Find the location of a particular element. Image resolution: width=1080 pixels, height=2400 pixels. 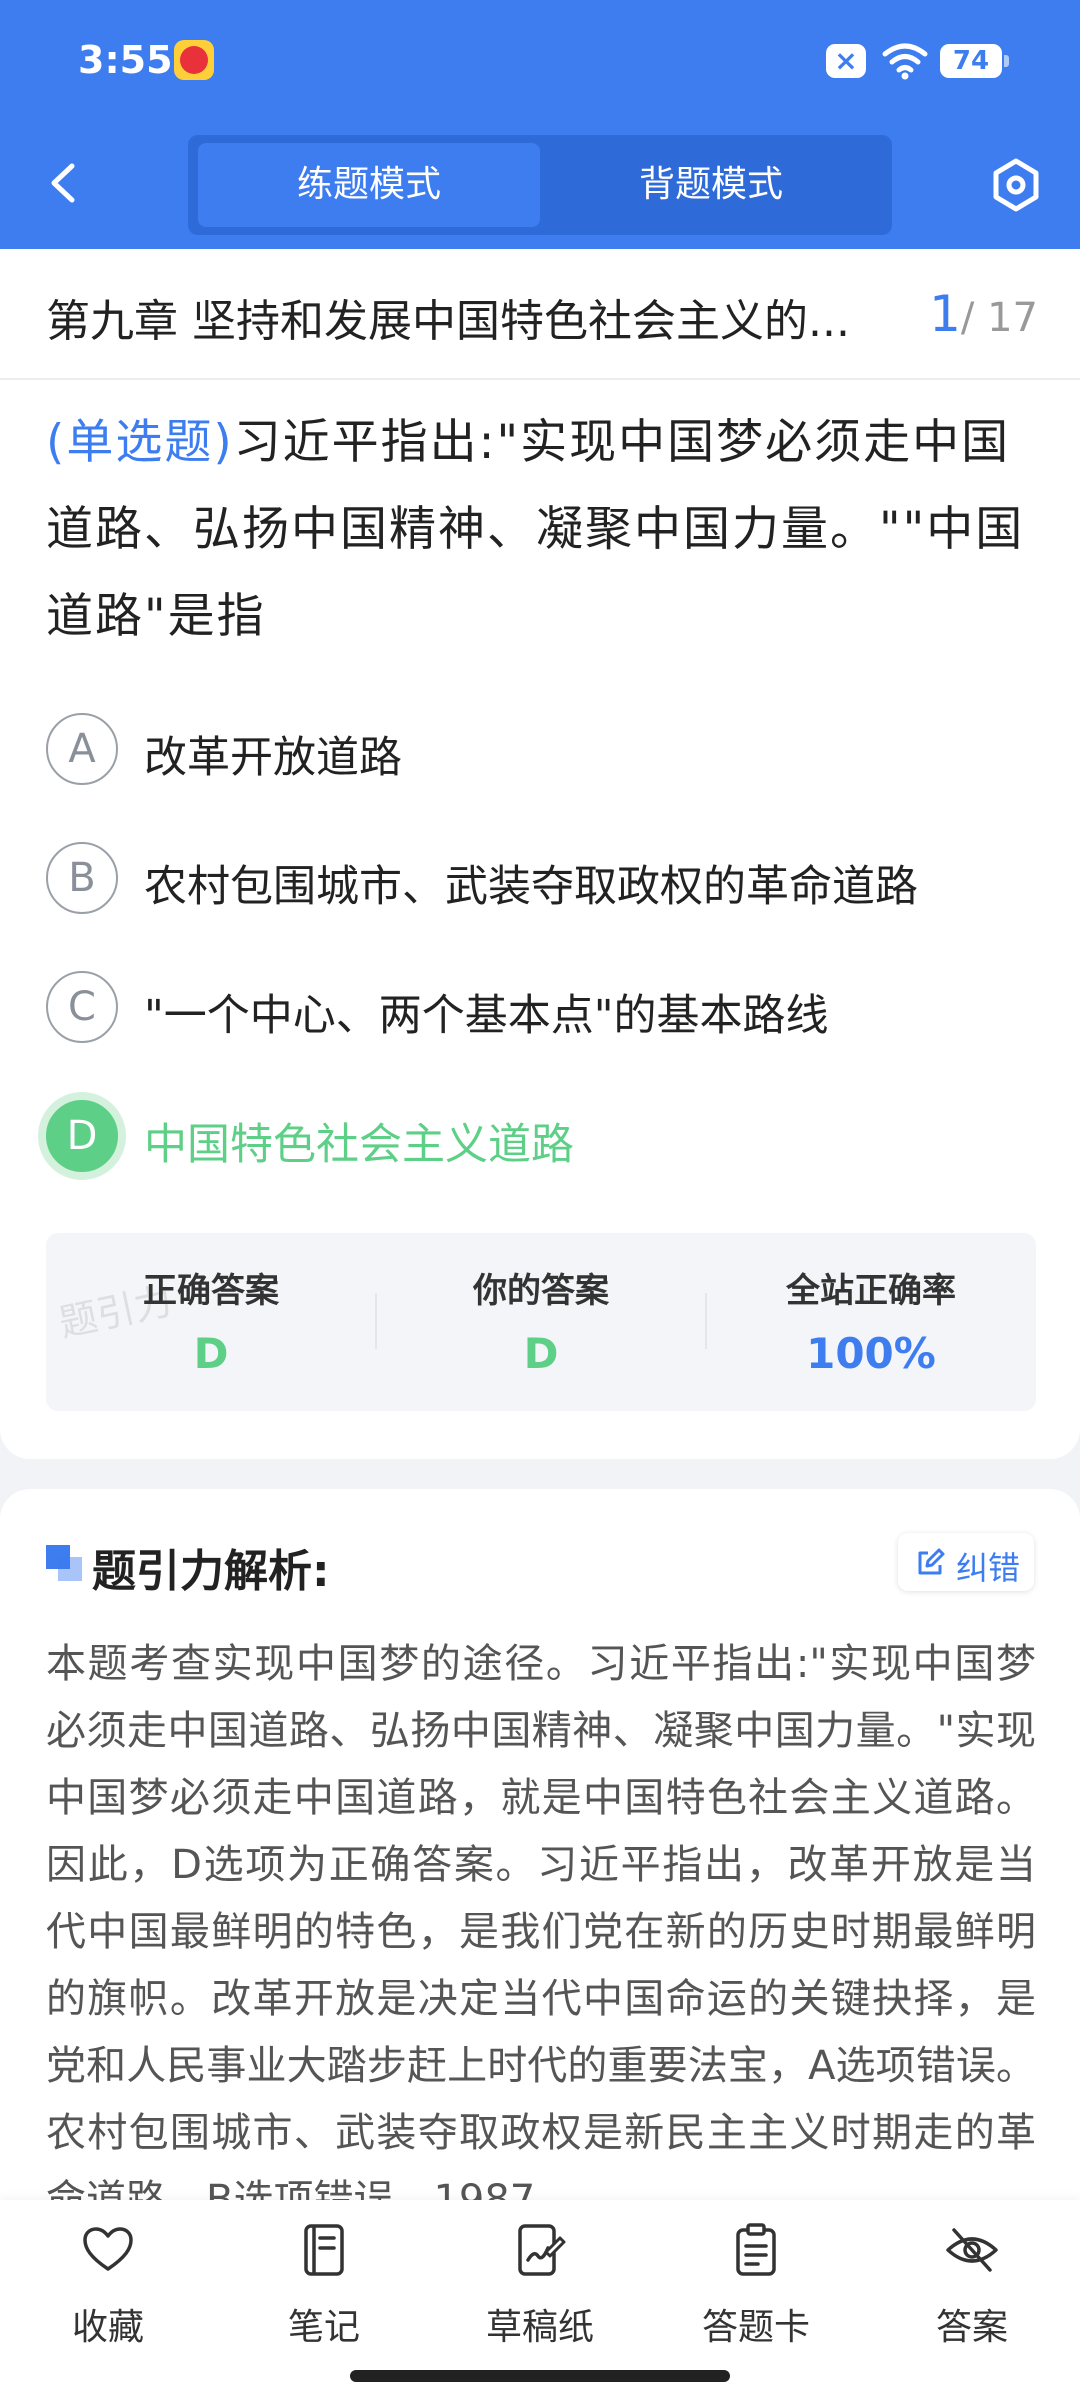

option-a: A 改革开放道路 is located at coordinates (541, 751).